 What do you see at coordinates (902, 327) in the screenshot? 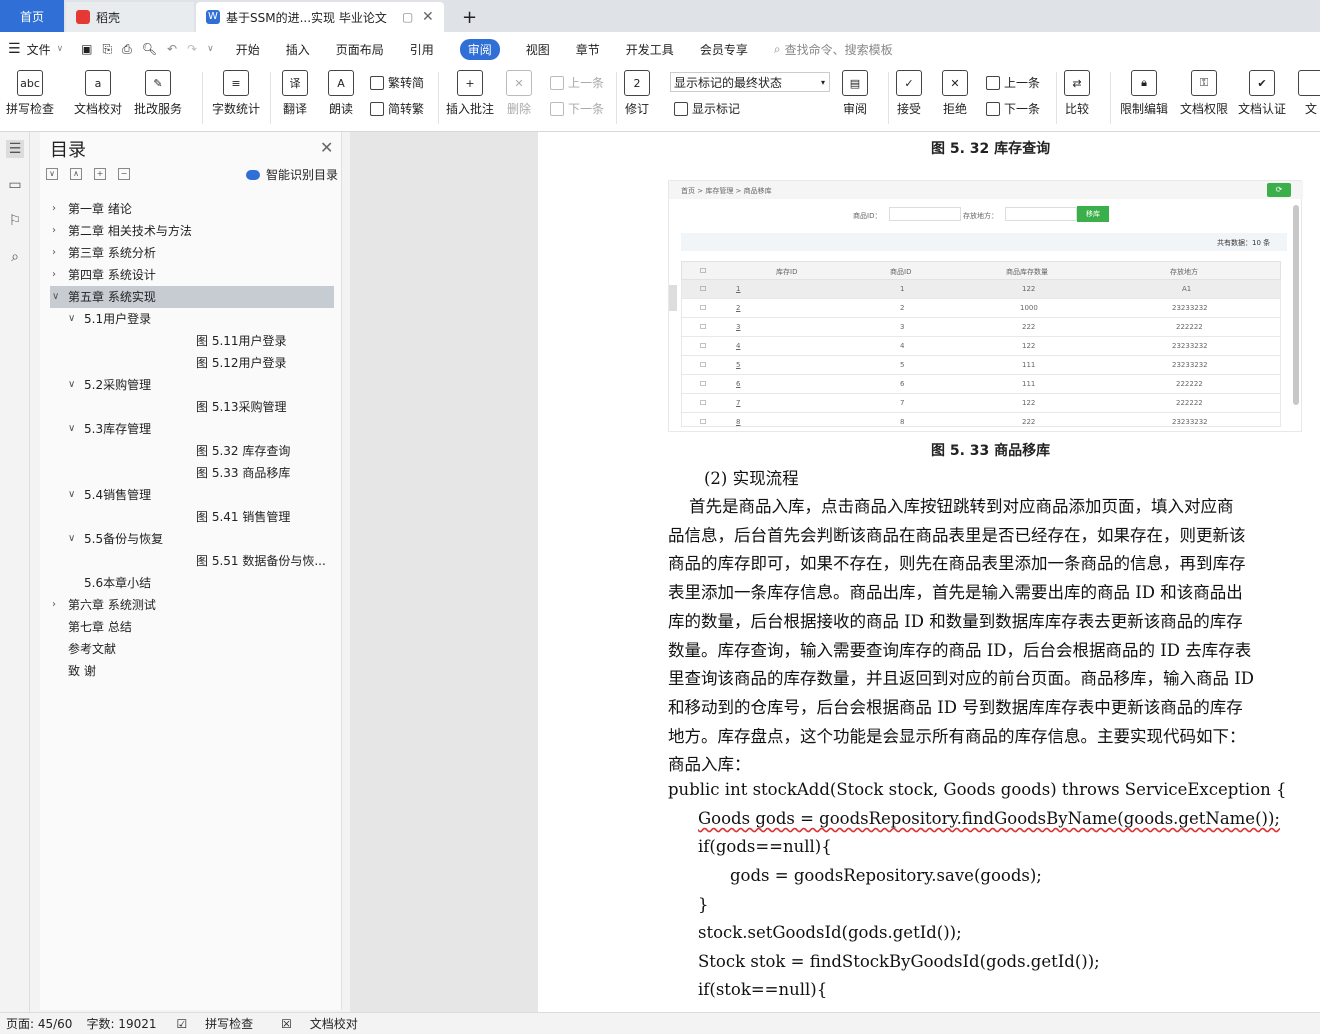
I see `shot-td: 3` at bounding box center [902, 327].